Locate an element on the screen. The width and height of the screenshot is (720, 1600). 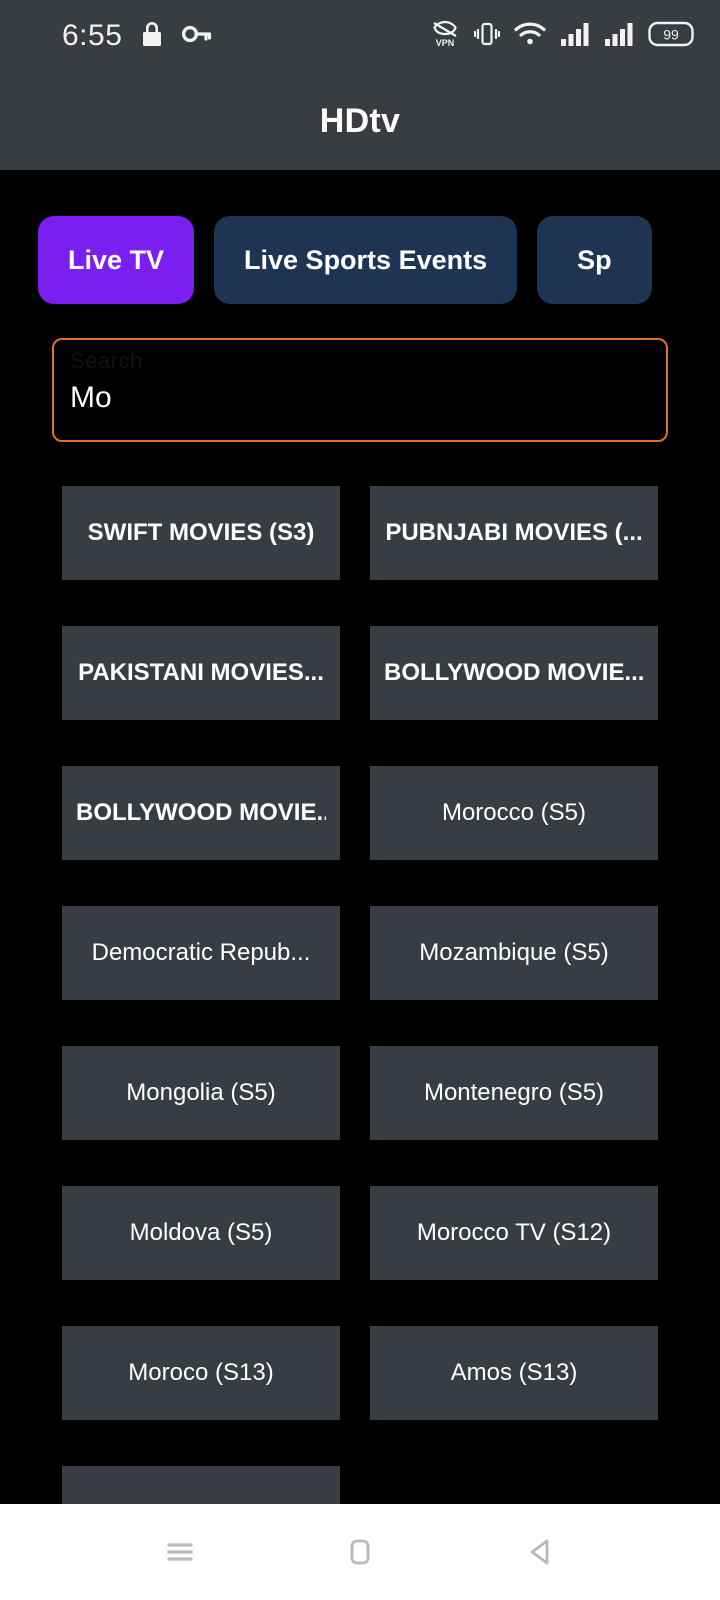
search-section: Search Mo is located at coordinates (360, 375).